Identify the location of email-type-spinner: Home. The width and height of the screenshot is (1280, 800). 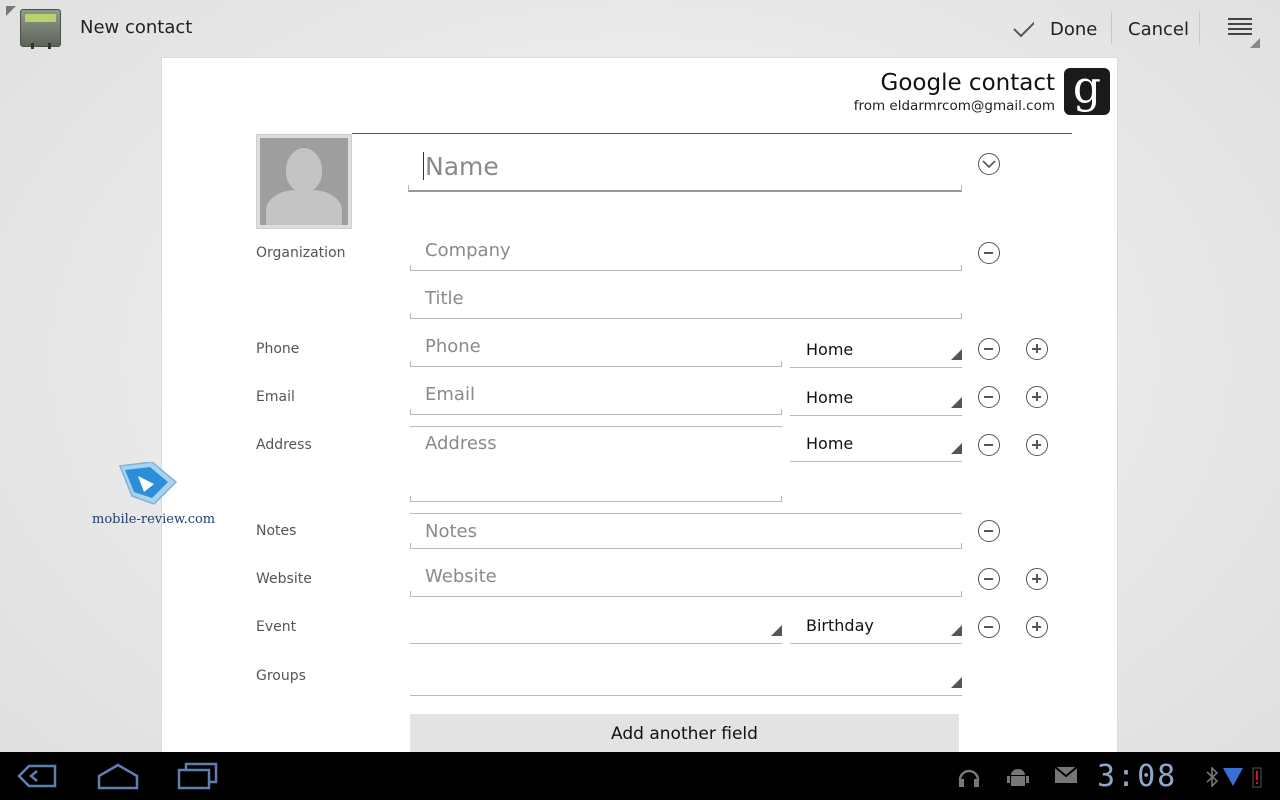
(876, 402).